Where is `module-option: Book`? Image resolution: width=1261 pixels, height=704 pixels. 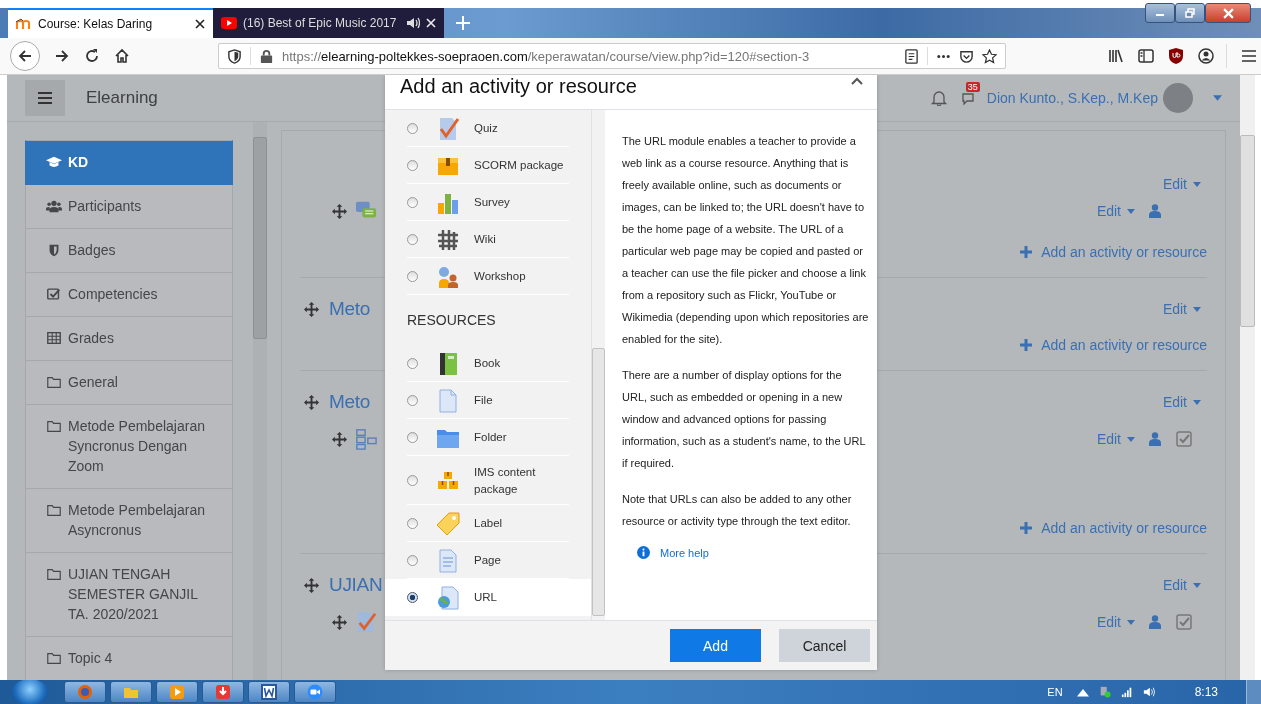
module-option: Book is located at coordinates (488, 363).